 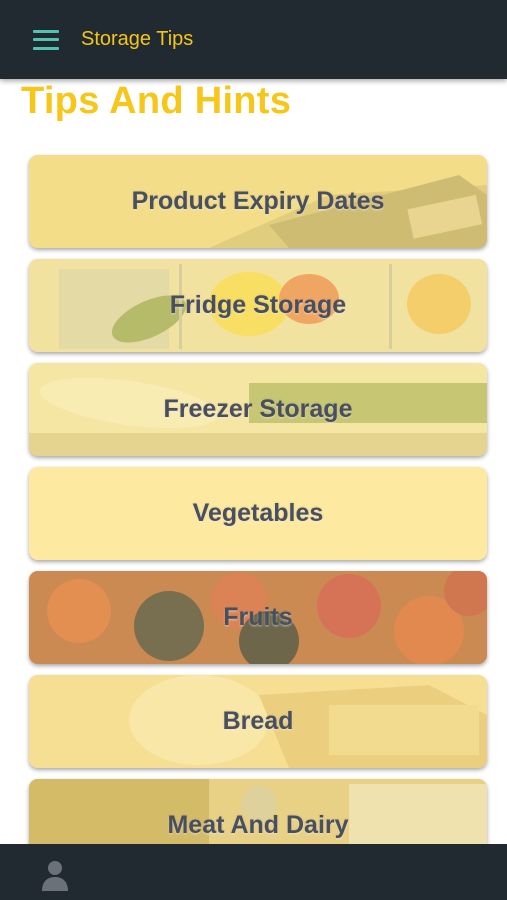 What do you see at coordinates (253, 39) in the screenshot?
I see `app-bar: Storage Tips` at bounding box center [253, 39].